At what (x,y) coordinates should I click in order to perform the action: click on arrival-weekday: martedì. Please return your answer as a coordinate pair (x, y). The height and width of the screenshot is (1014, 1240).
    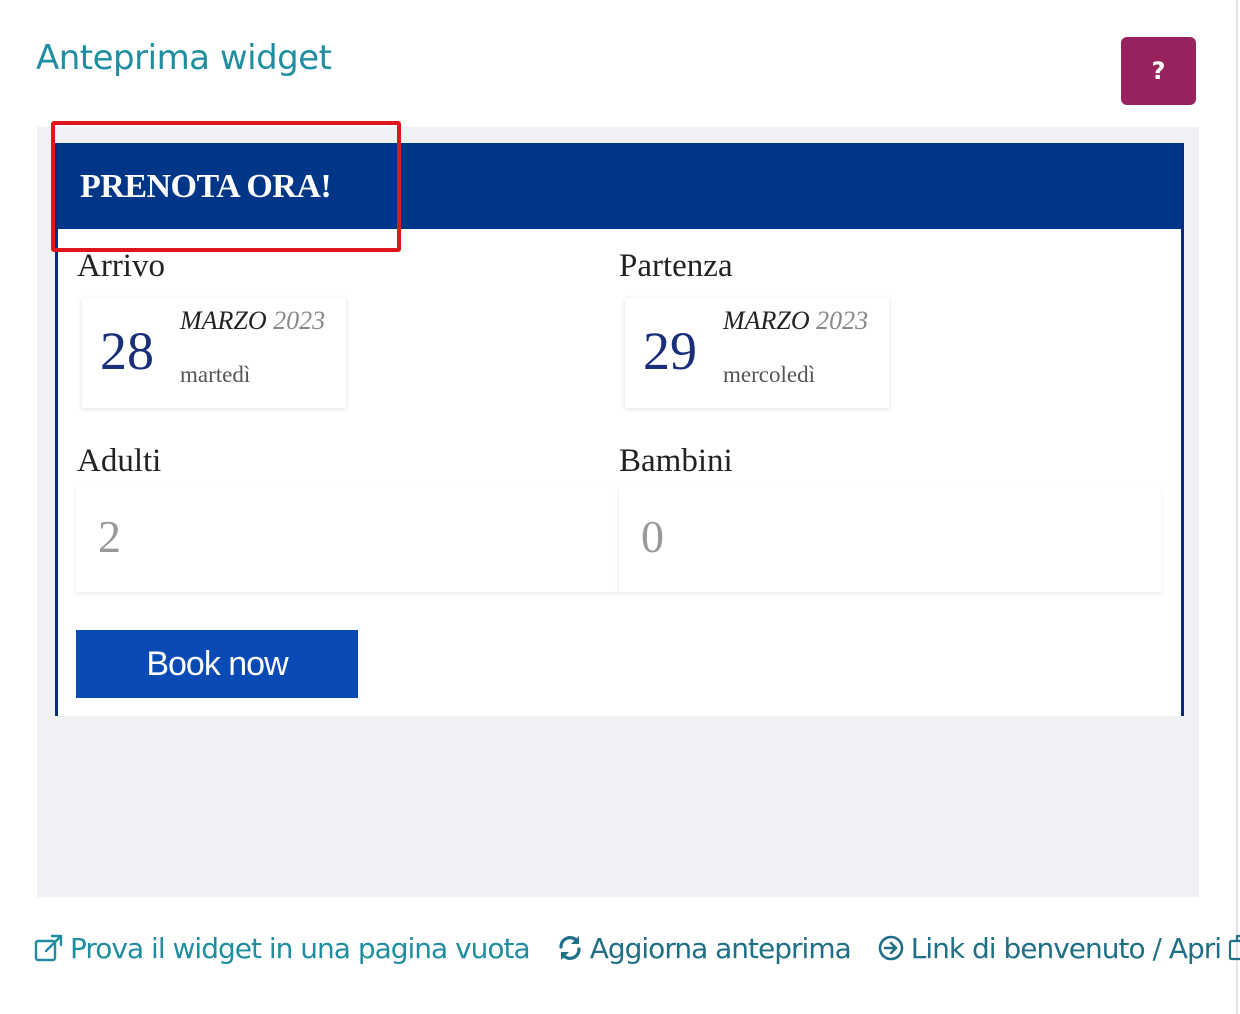
    Looking at the image, I should click on (215, 374).